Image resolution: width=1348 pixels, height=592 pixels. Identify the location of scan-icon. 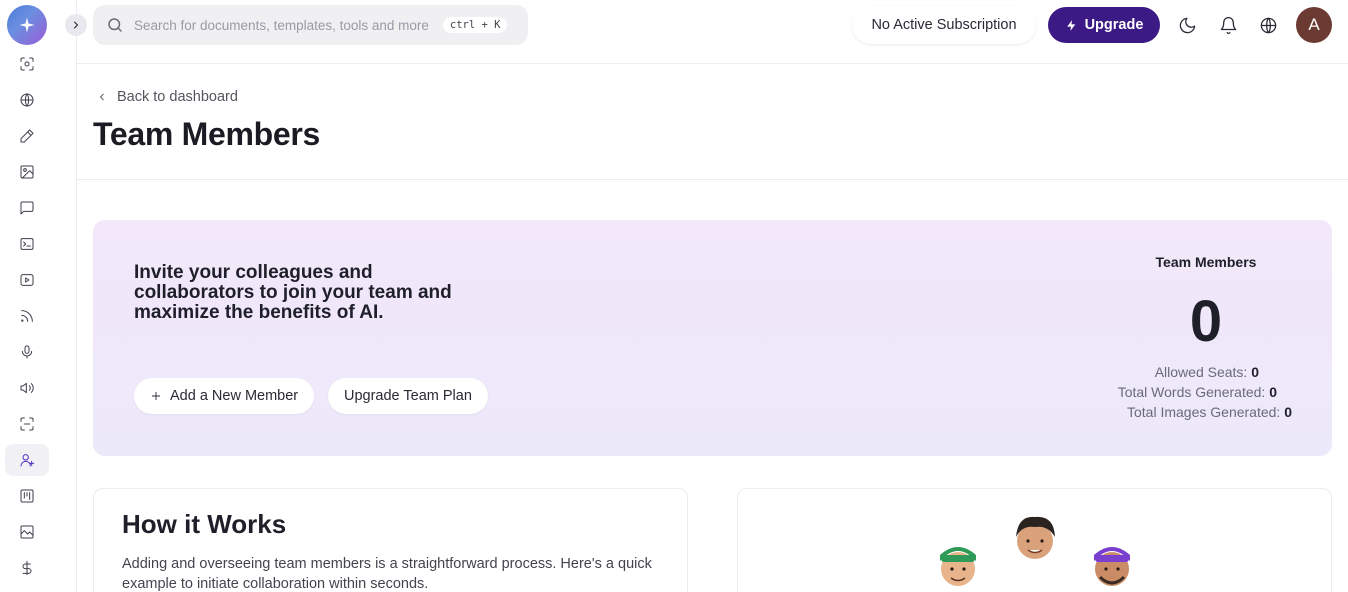
(27, 424).